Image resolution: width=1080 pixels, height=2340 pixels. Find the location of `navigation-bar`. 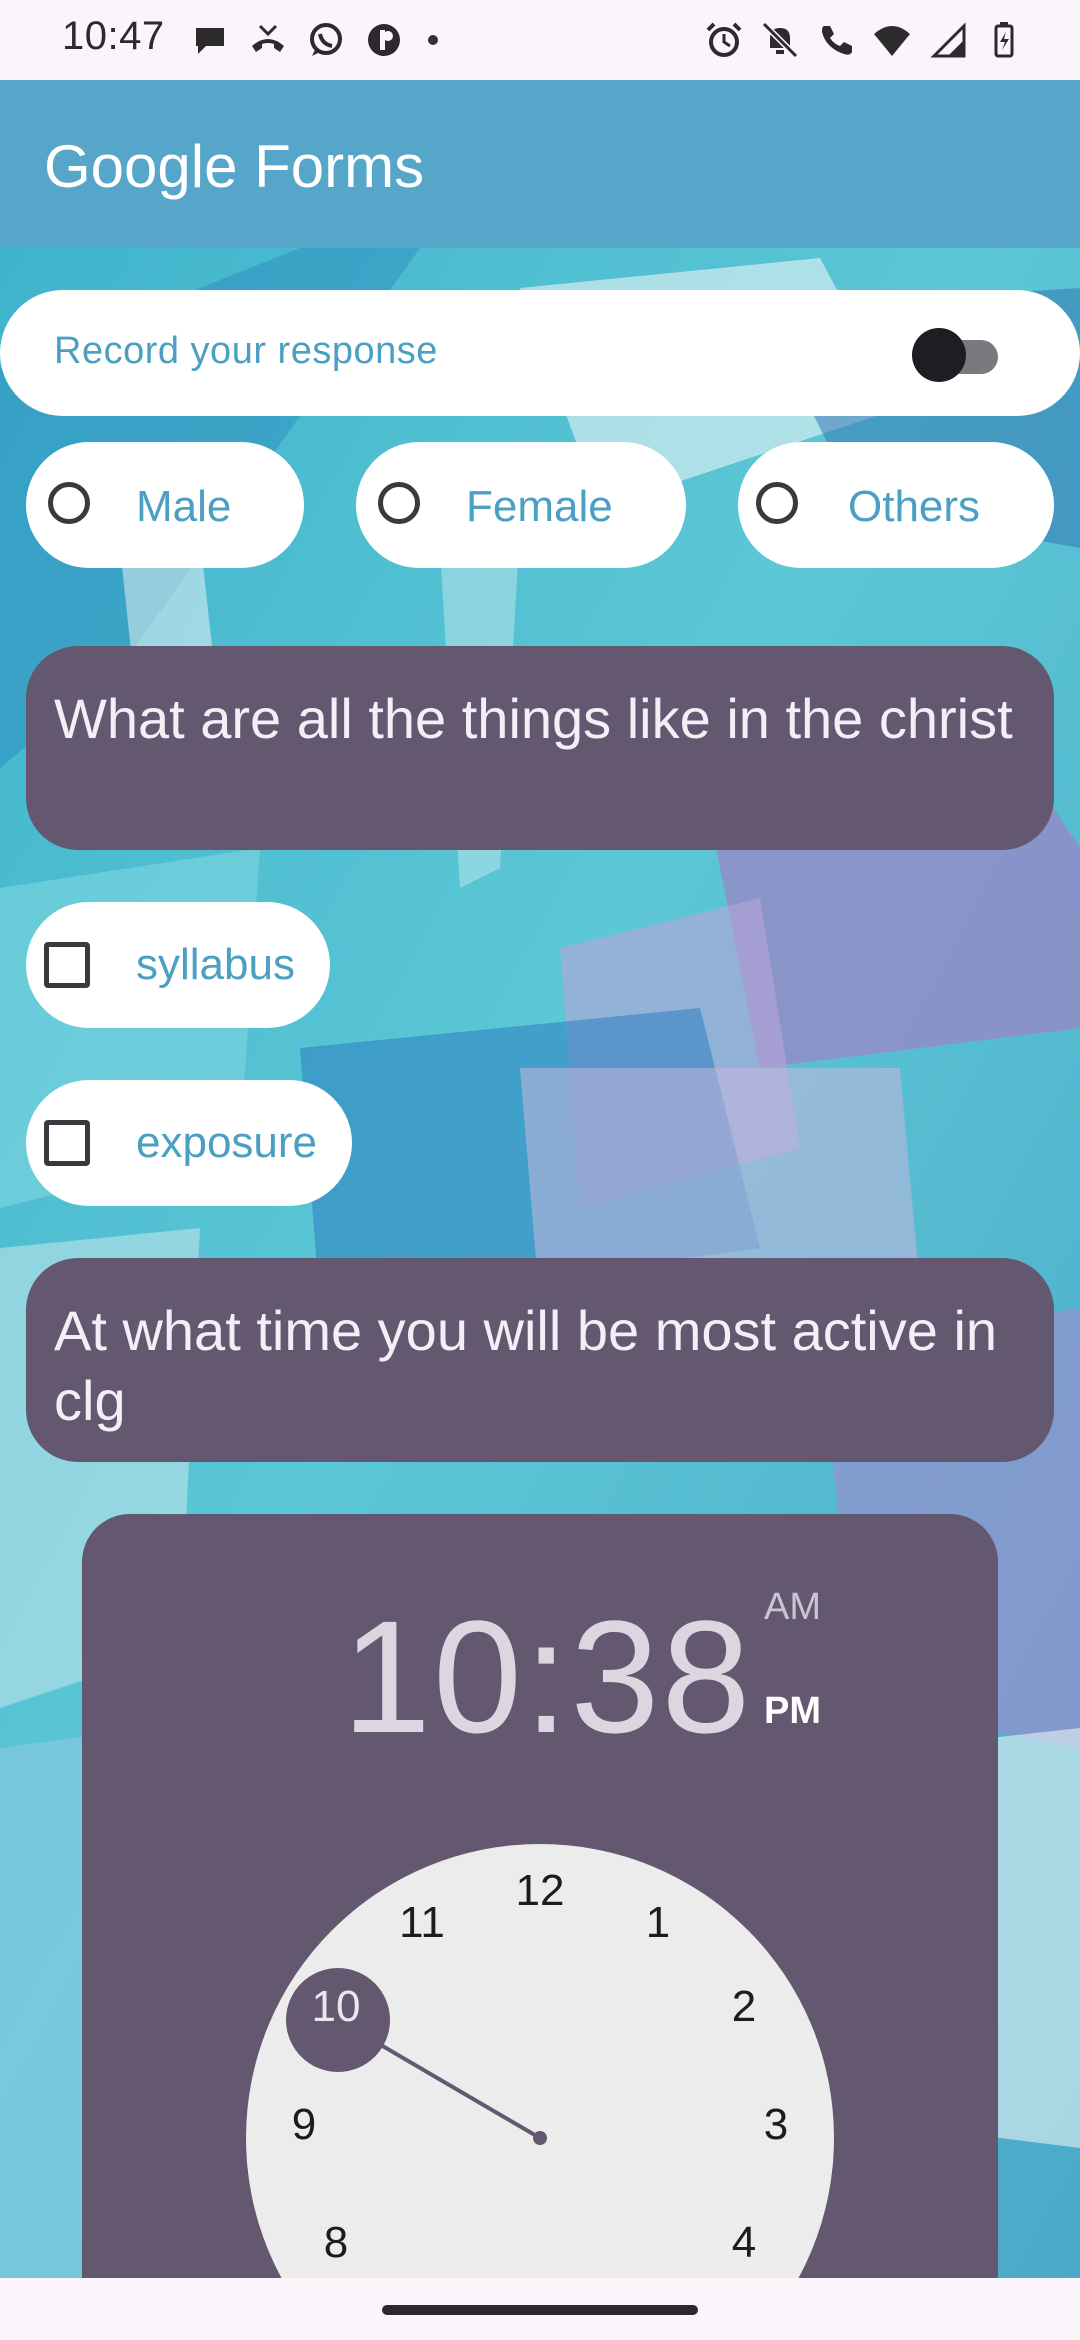

navigation-bar is located at coordinates (540, 2309).